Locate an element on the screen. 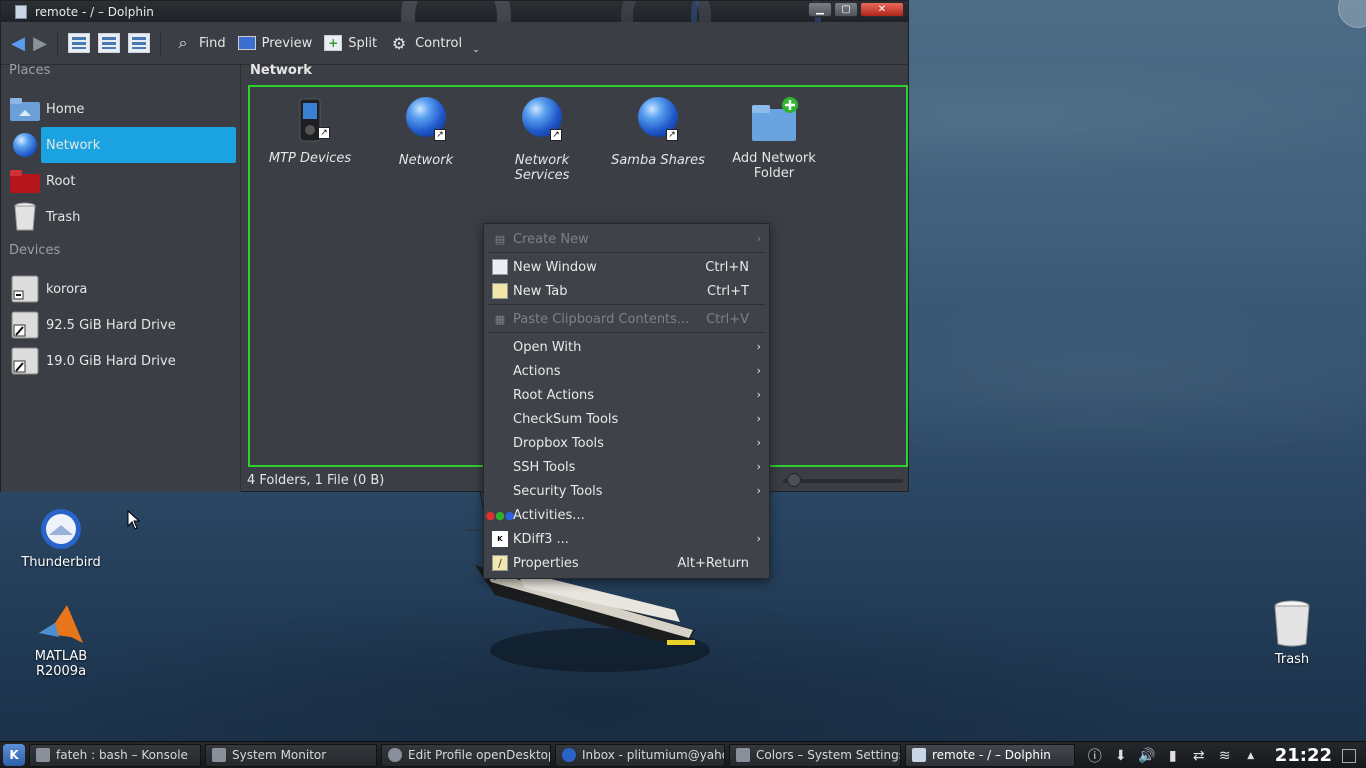  file-item: ↗ Network Services is located at coordinates (542, 139).